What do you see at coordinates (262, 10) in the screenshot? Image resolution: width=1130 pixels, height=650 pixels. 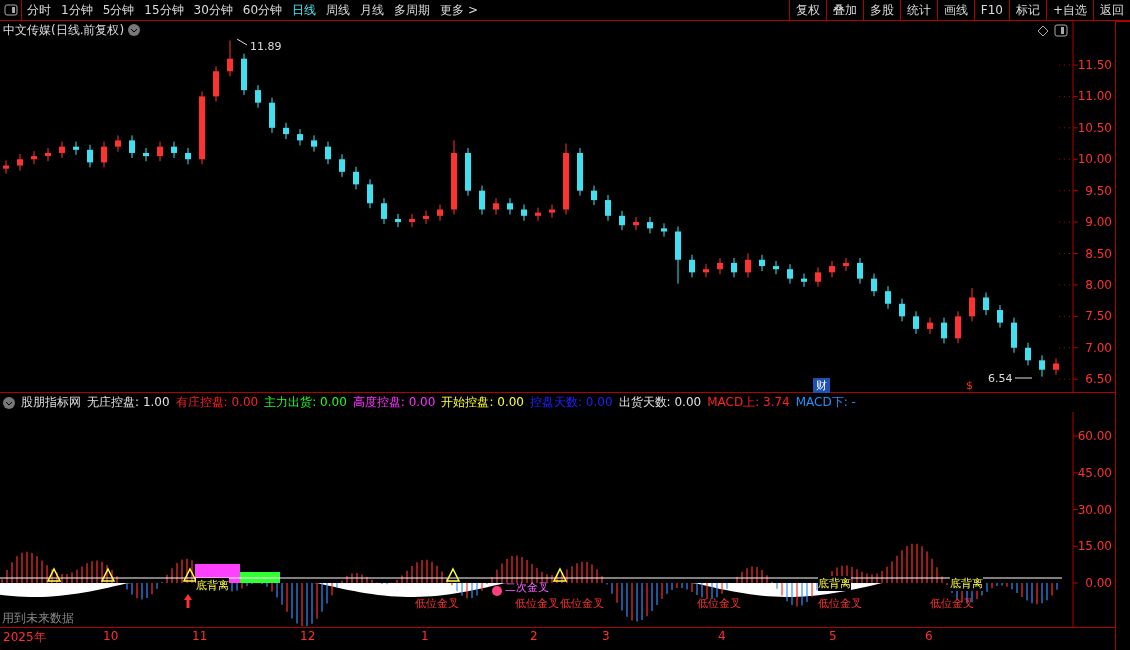 I see `period-tab: 60分钟` at bounding box center [262, 10].